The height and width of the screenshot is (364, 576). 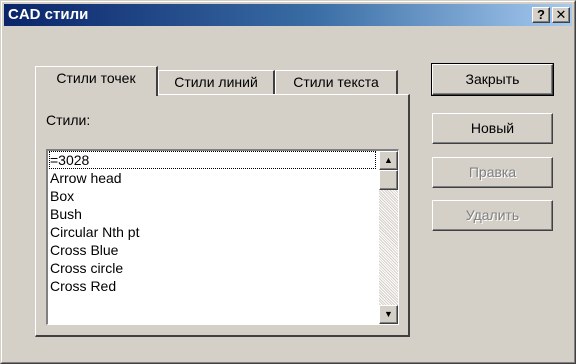 What do you see at coordinates (388, 160) in the screenshot?
I see `scroll-up-icon: ▲` at bounding box center [388, 160].